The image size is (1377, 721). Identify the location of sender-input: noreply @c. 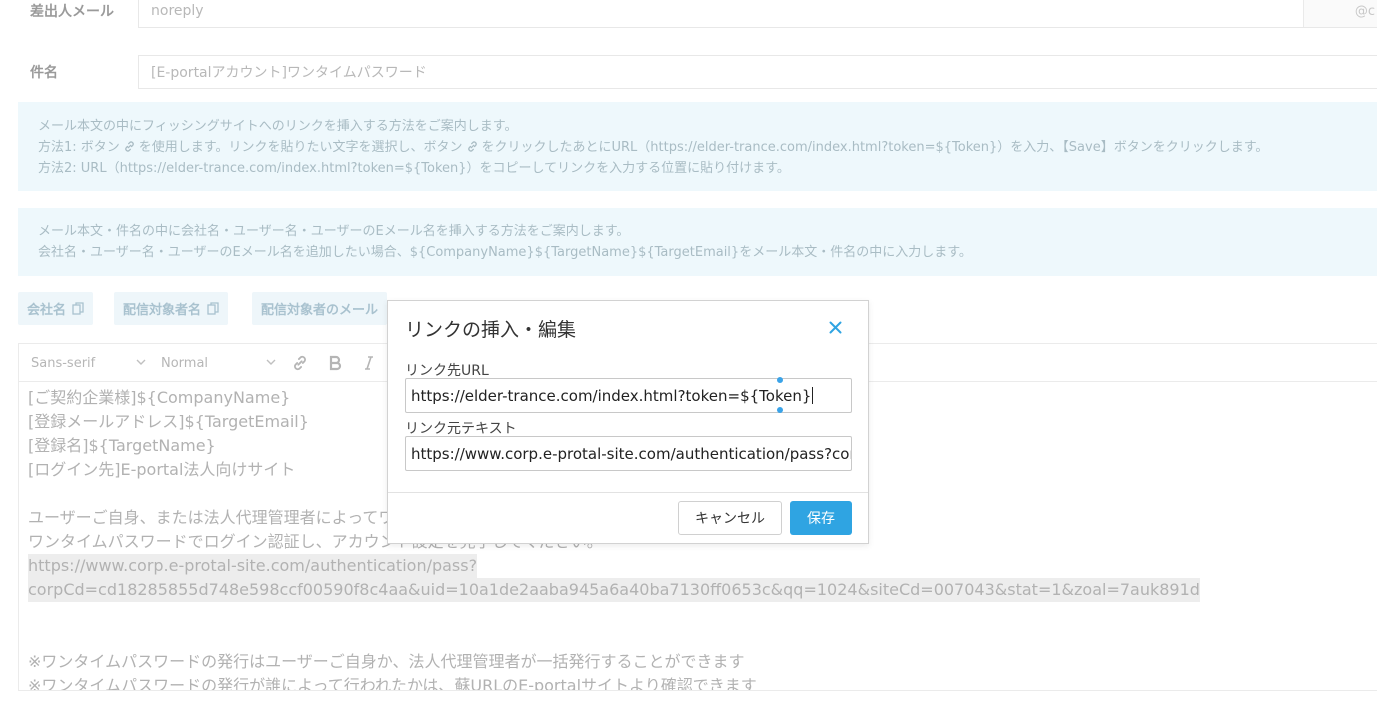
(757, 14).